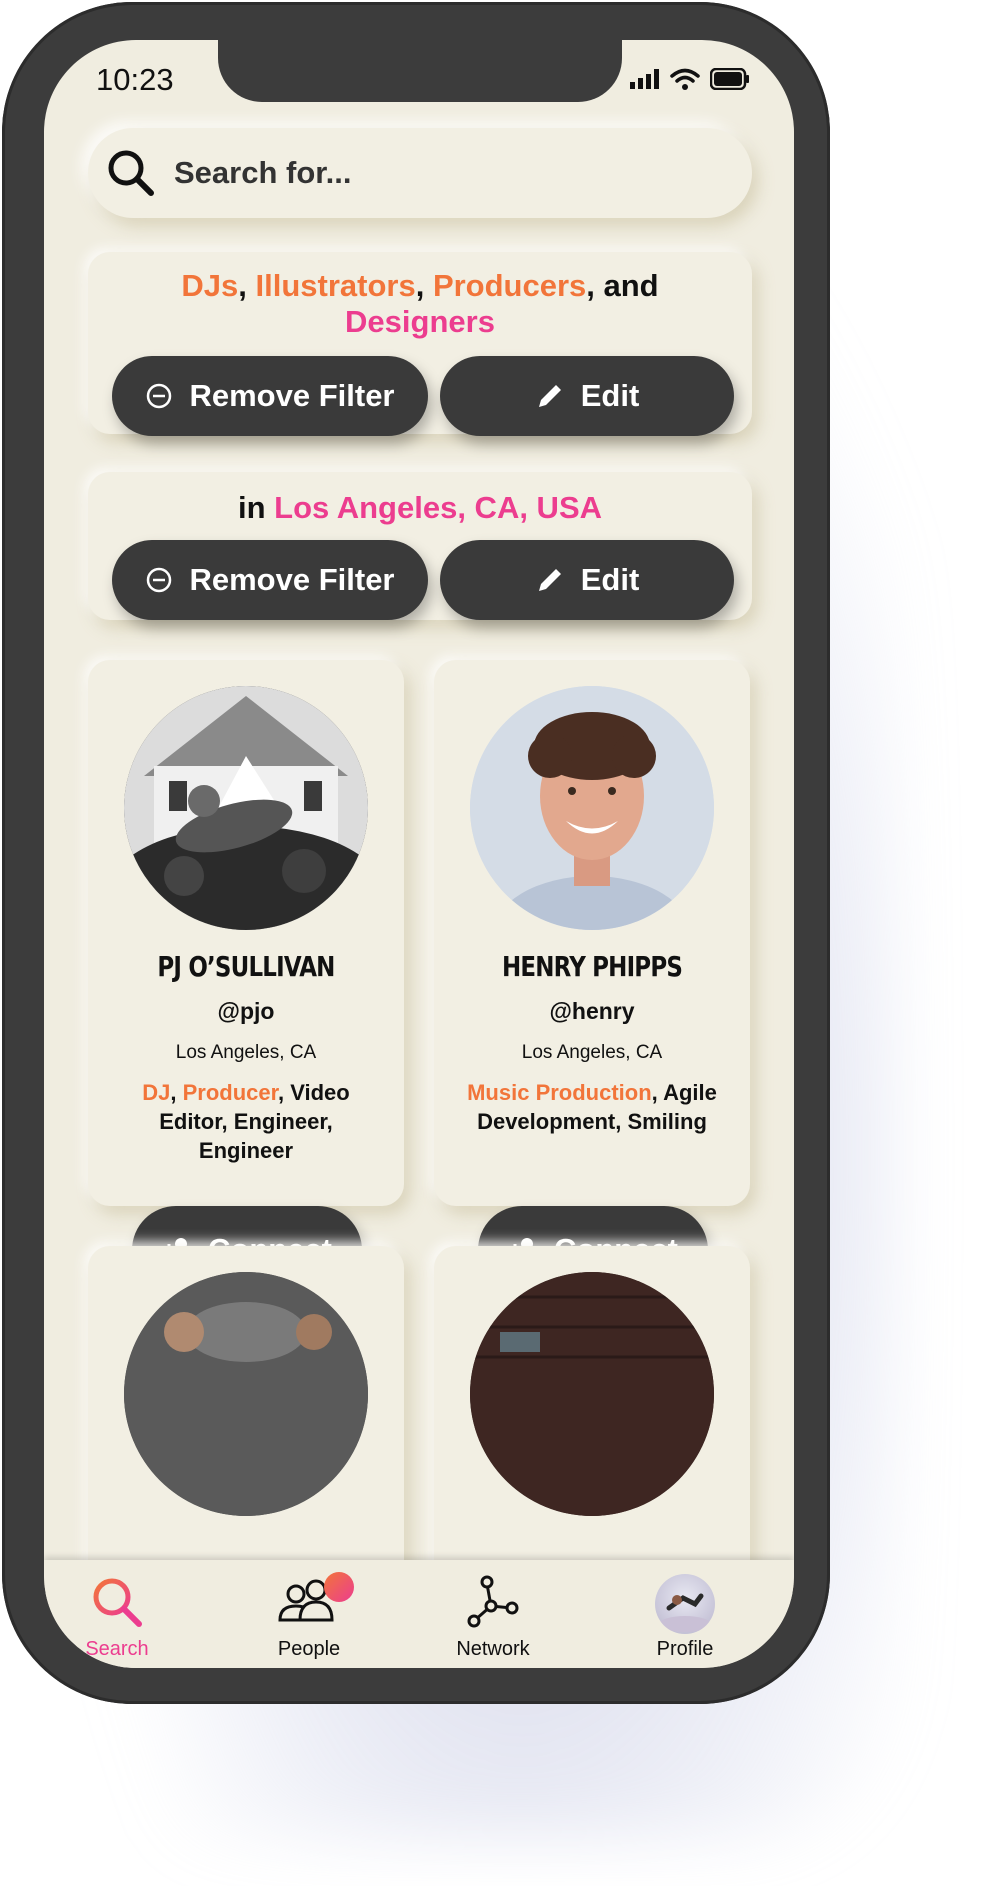 The height and width of the screenshot is (1886, 996). Describe the element at coordinates (419, 1614) in the screenshot. I see `tab-bar: Search People Network Profile` at that location.